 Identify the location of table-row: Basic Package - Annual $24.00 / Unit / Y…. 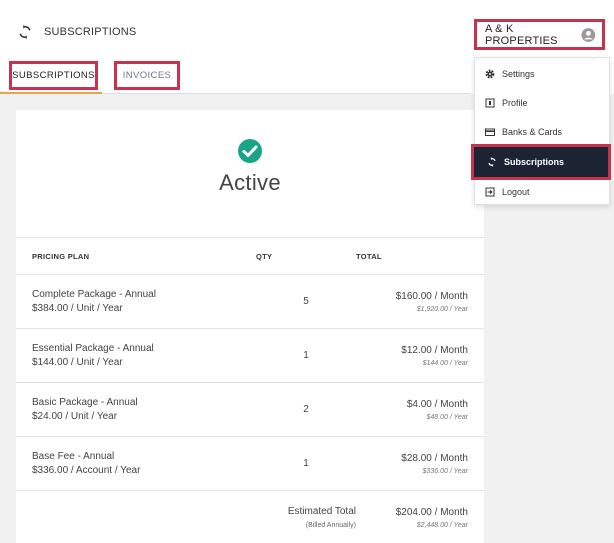
(250, 409).